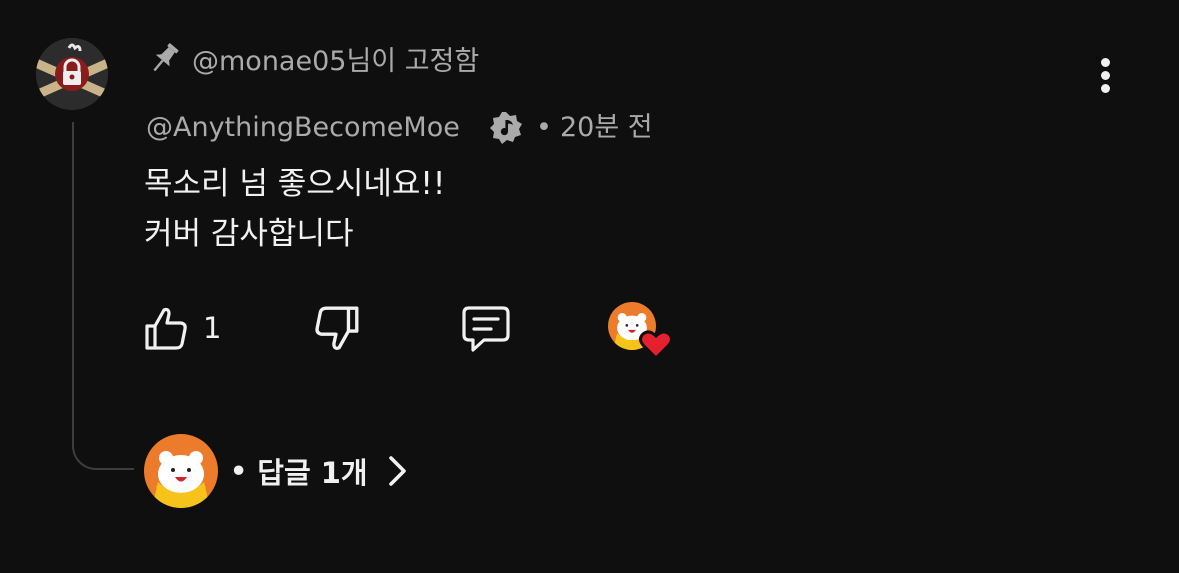  I want to click on music-note-badge-icon, so click(506, 128).